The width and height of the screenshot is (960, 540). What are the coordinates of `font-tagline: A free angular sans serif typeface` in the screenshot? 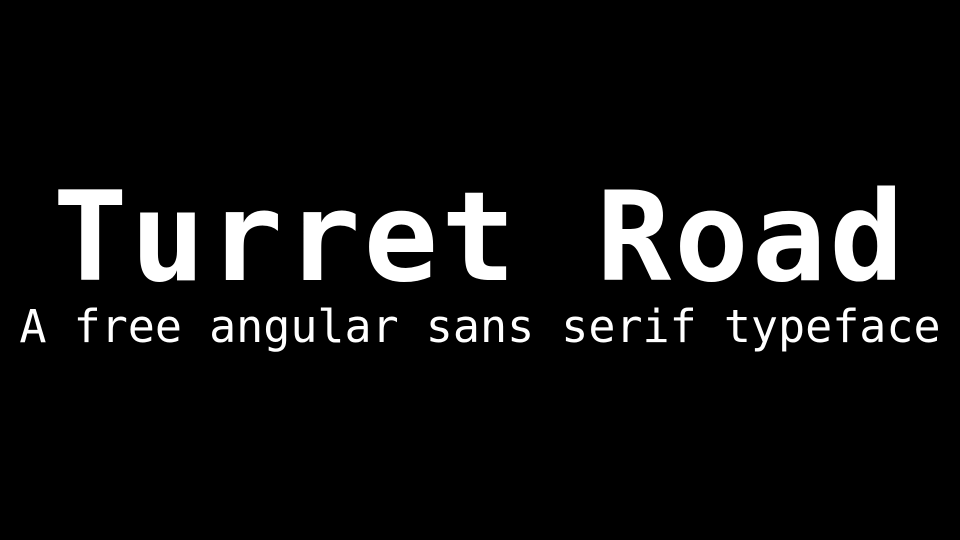 It's located at (480, 326).